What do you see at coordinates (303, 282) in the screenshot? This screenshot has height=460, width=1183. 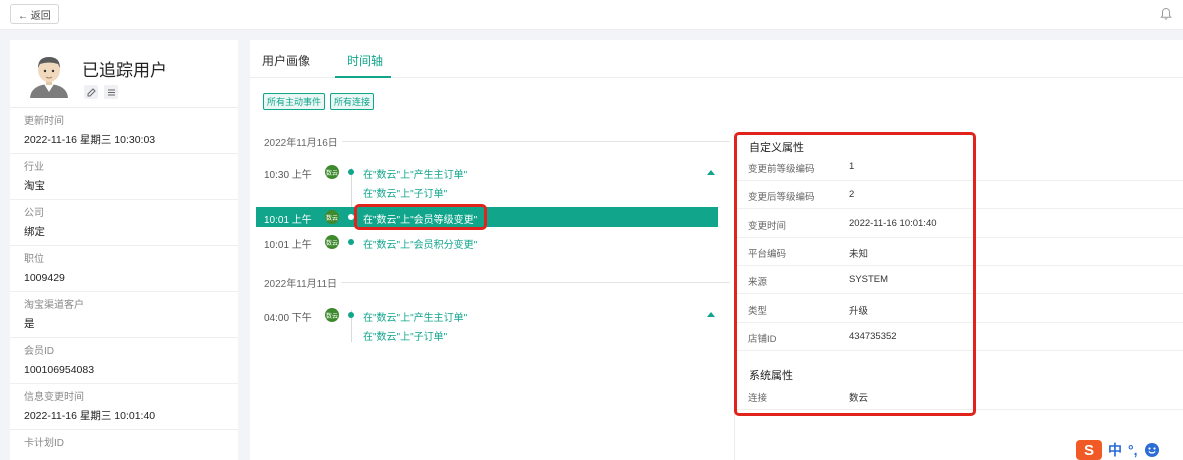 I see `date-label: 2022年11月11日` at bounding box center [303, 282].